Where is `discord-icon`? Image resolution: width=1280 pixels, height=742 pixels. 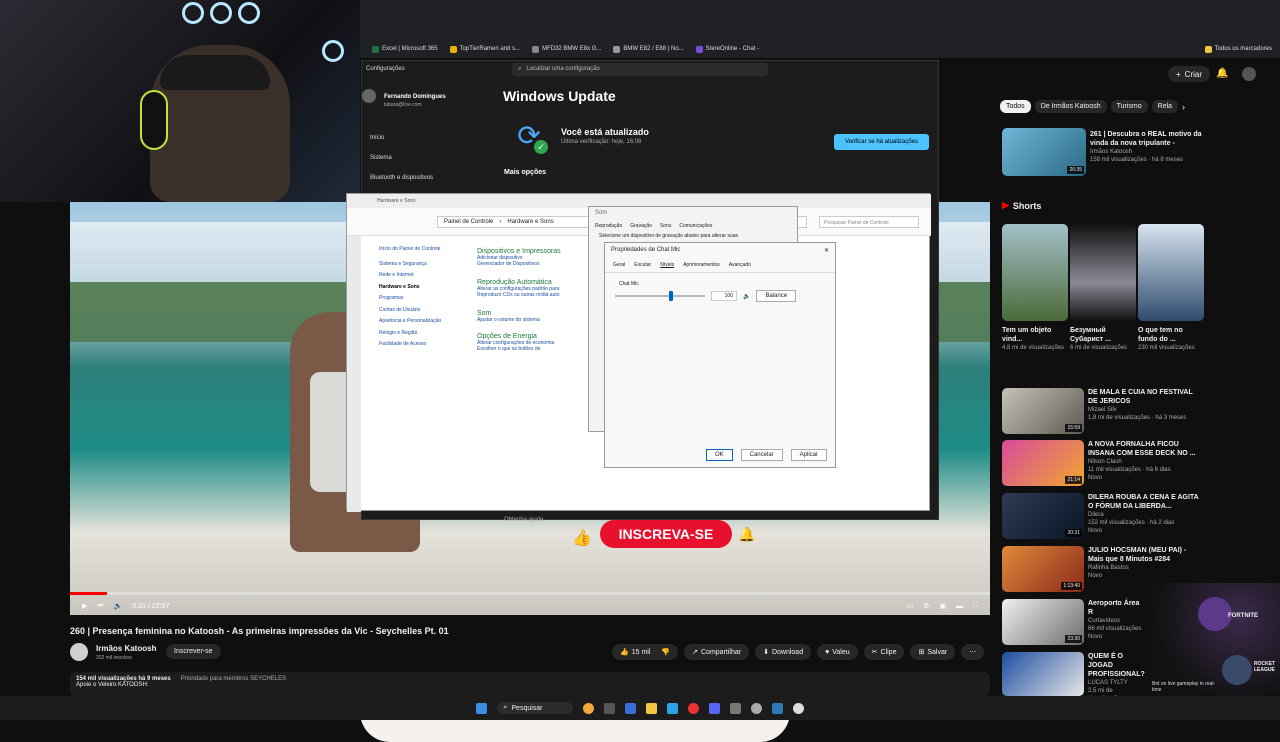 discord-icon is located at coordinates (714, 708).